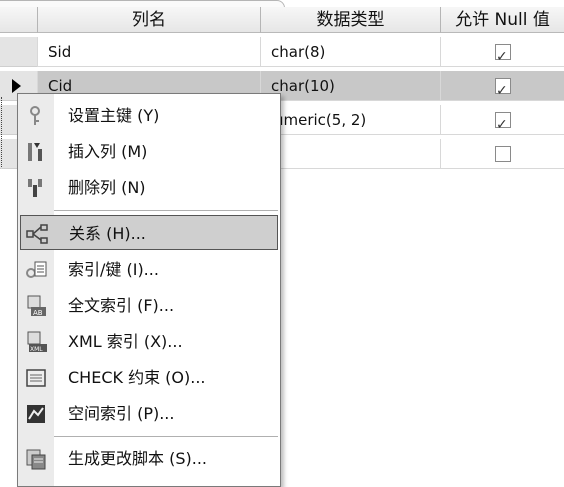 This screenshot has width=564, height=487. What do you see at coordinates (36, 269) in the screenshot?
I see `index-key-icon` at bounding box center [36, 269].